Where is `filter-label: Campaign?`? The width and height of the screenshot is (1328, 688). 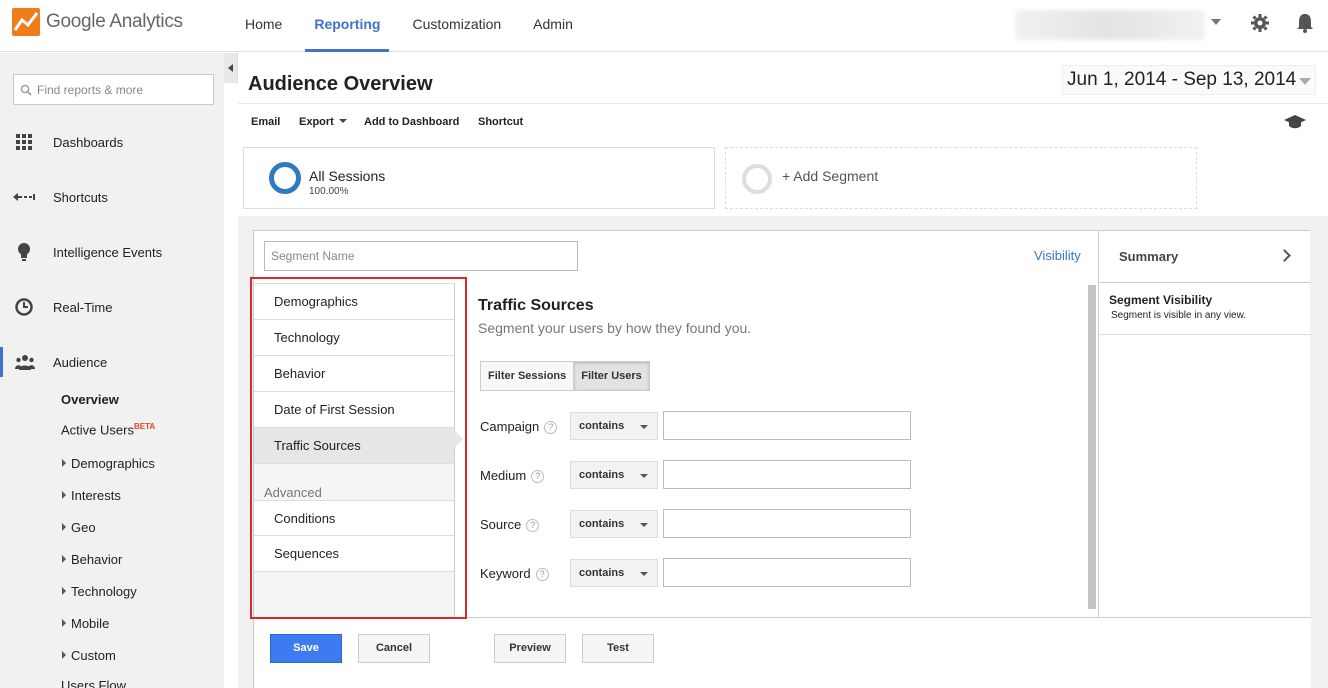 filter-label: Campaign? is located at coordinates (519, 426).